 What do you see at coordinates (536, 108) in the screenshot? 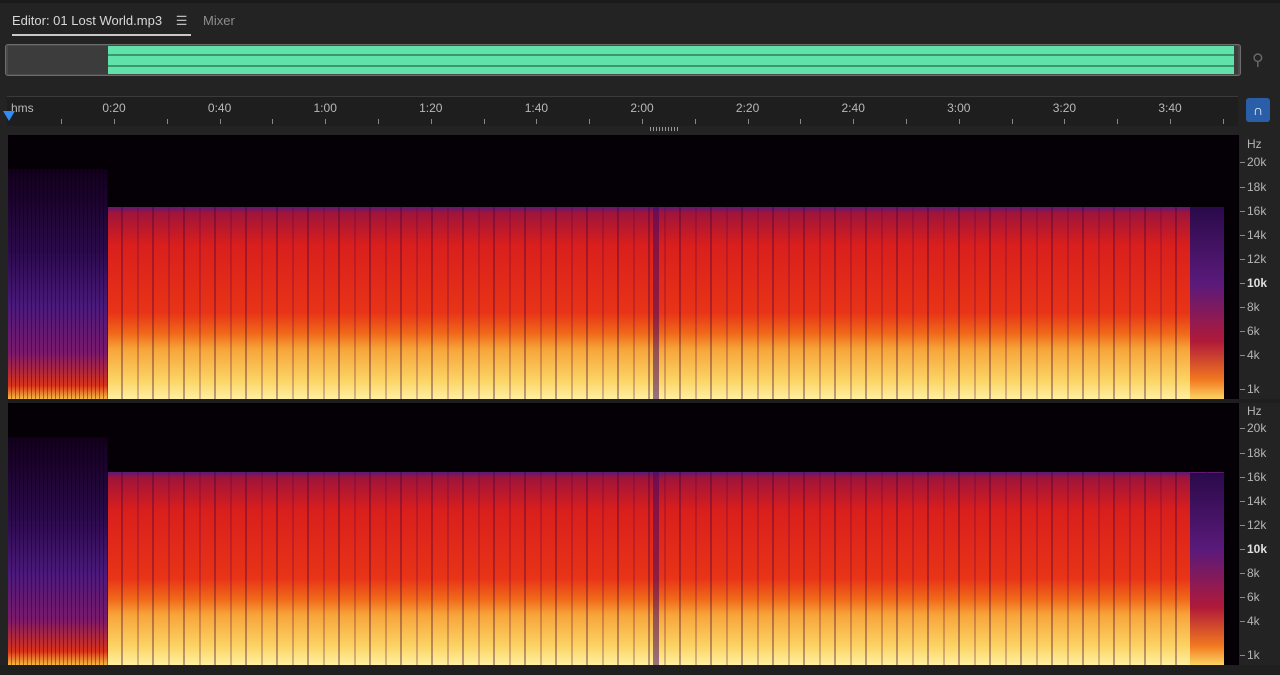
I see `ruler-label: 1:40` at bounding box center [536, 108].